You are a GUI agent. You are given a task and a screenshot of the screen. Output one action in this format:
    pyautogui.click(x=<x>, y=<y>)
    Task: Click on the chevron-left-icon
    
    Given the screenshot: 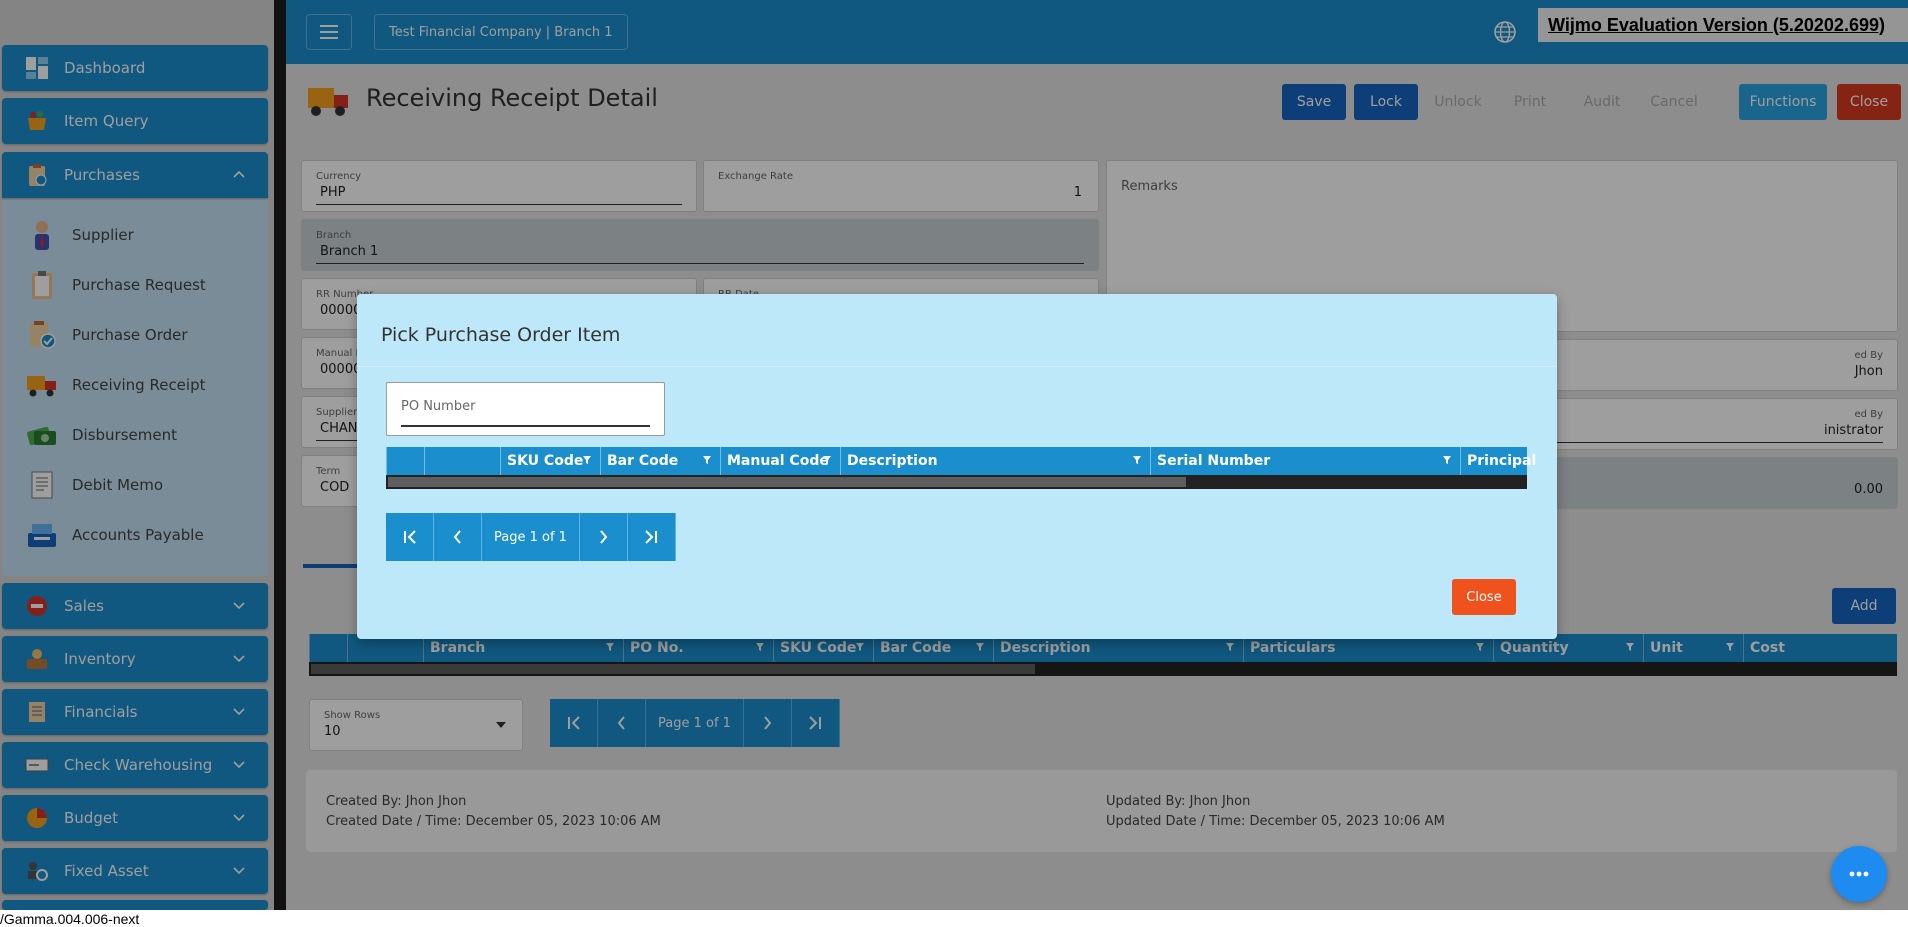 What is the action you would take?
    pyautogui.click(x=457, y=537)
    